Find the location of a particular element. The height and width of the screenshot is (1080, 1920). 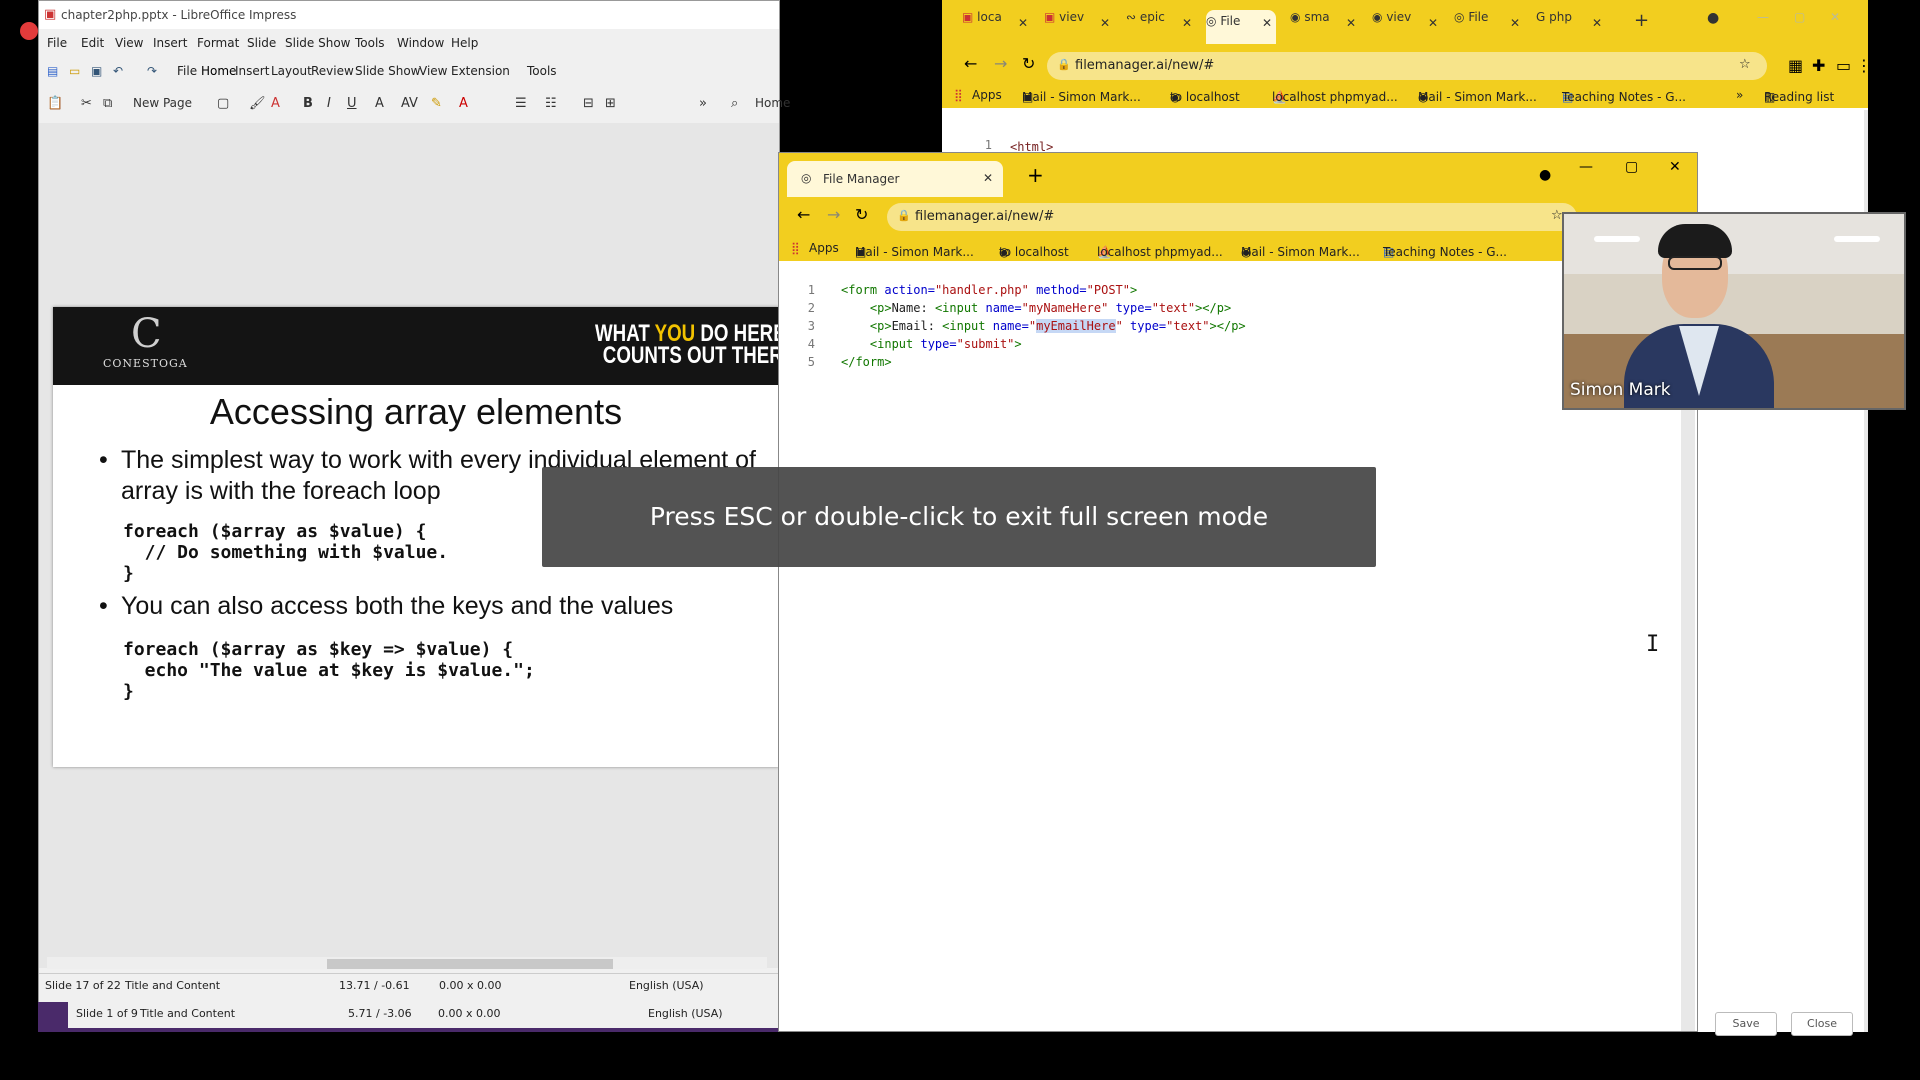

back-tab: ▣ viev ✕ is located at coordinates (1079, 25).